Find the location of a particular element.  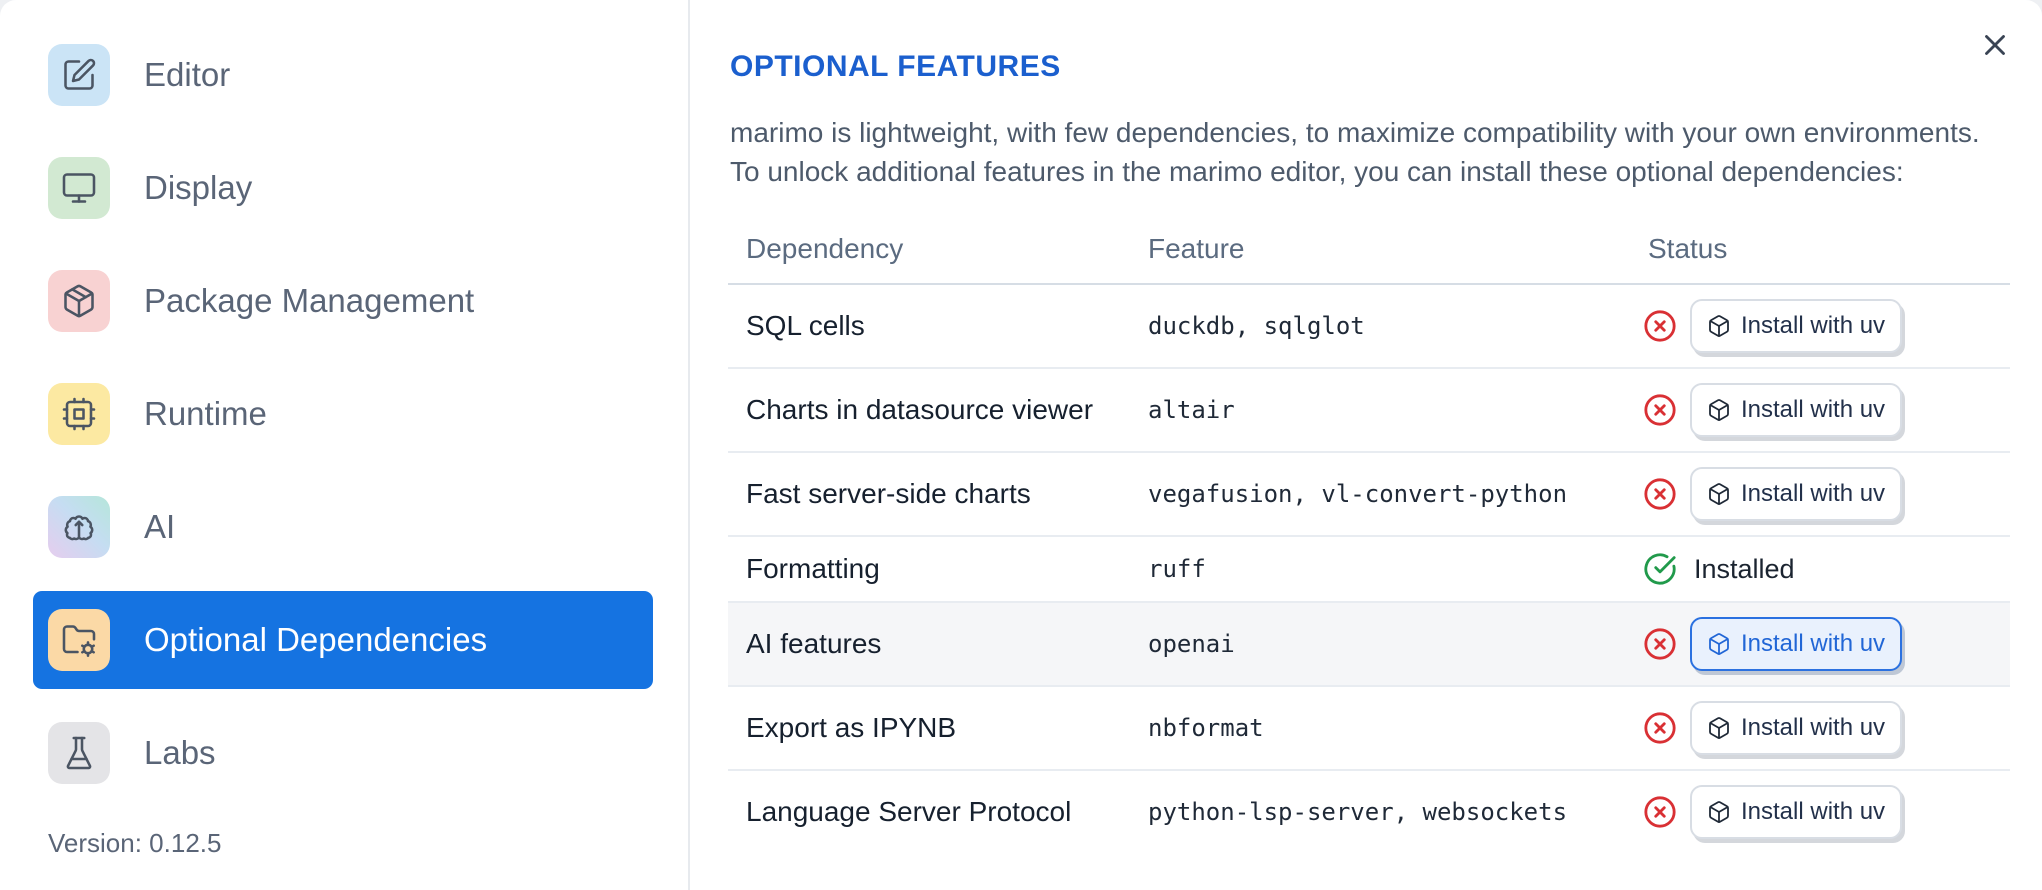

status-installed-icon is located at coordinates (1660, 569).